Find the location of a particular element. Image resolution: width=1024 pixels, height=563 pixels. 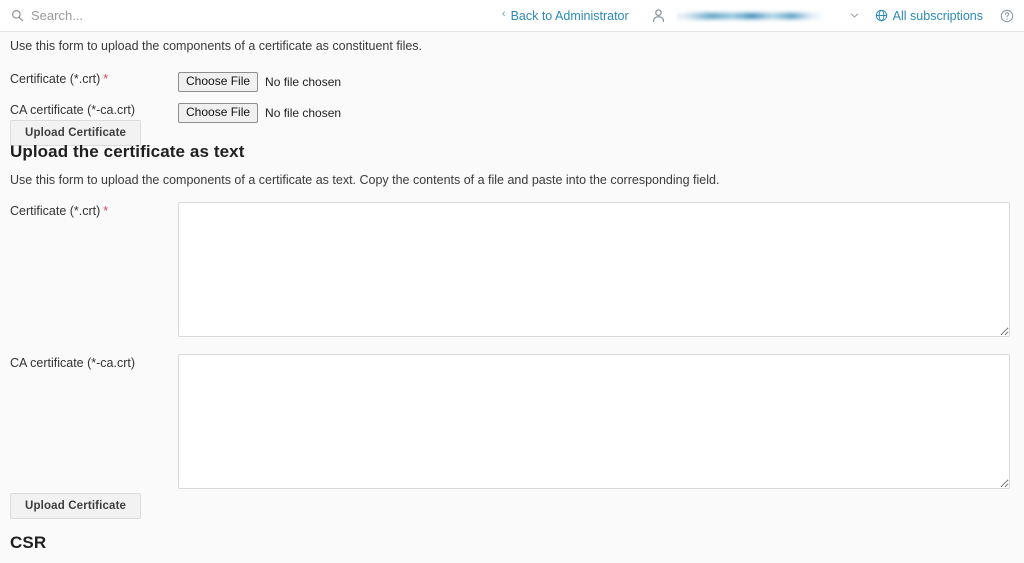

csr-section-title: CSR is located at coordinates (28, 542).